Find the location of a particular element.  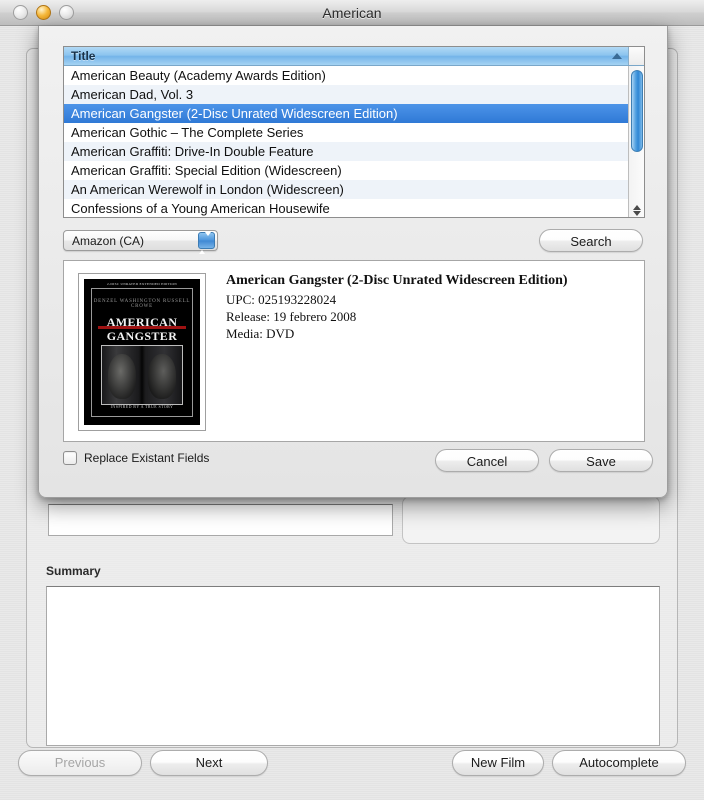

table-row: American Beauty (Academy Awards Edition) is located at coordinates (347, 75).